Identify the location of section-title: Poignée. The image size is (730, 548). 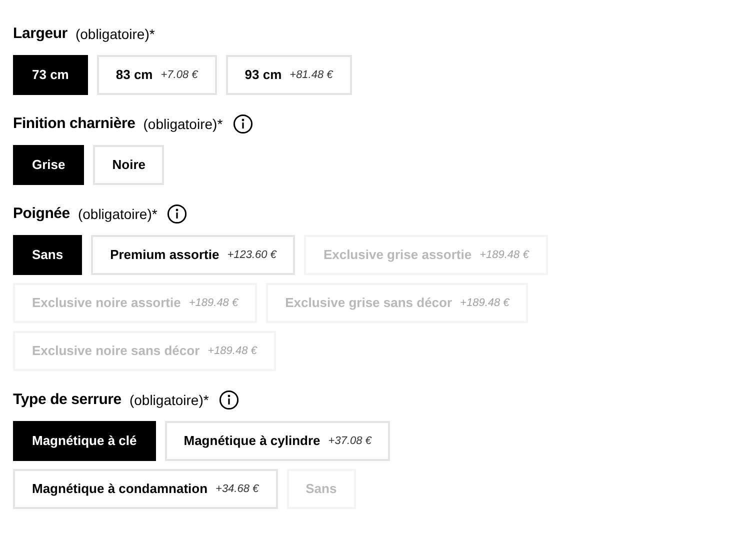
(41, 214).